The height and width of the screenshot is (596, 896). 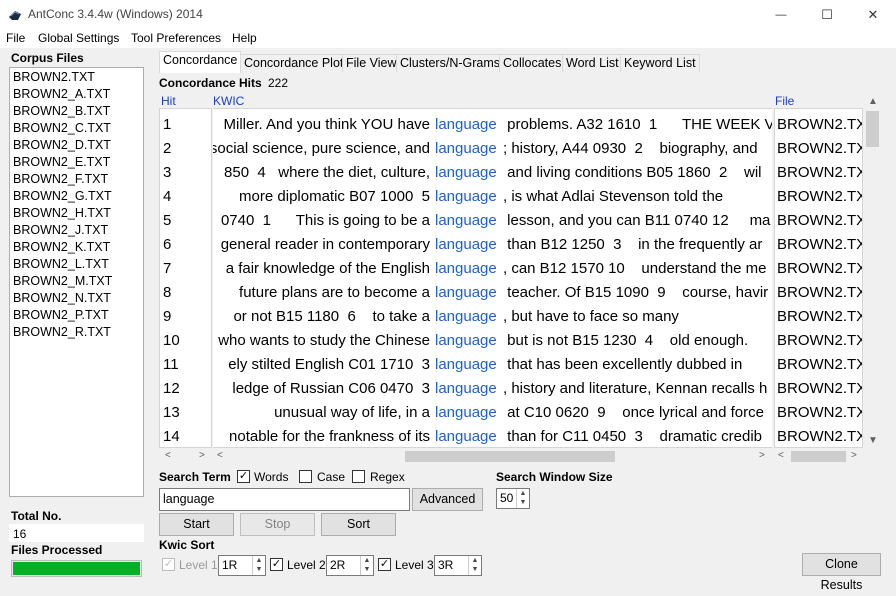 I want to click on level-3-spinner: 3R ▲ ▼, so click(x=458, y=565).